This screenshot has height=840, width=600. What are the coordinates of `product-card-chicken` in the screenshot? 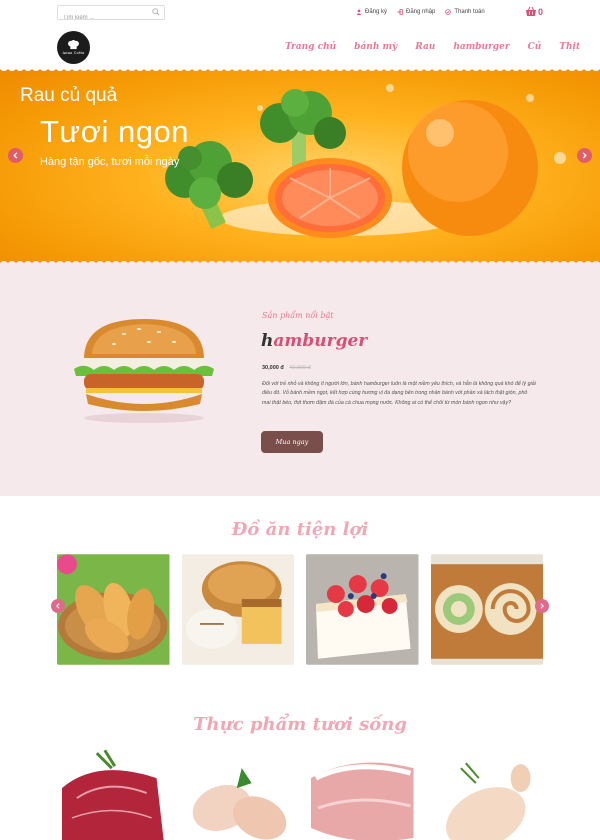 It's located at (237, 794).